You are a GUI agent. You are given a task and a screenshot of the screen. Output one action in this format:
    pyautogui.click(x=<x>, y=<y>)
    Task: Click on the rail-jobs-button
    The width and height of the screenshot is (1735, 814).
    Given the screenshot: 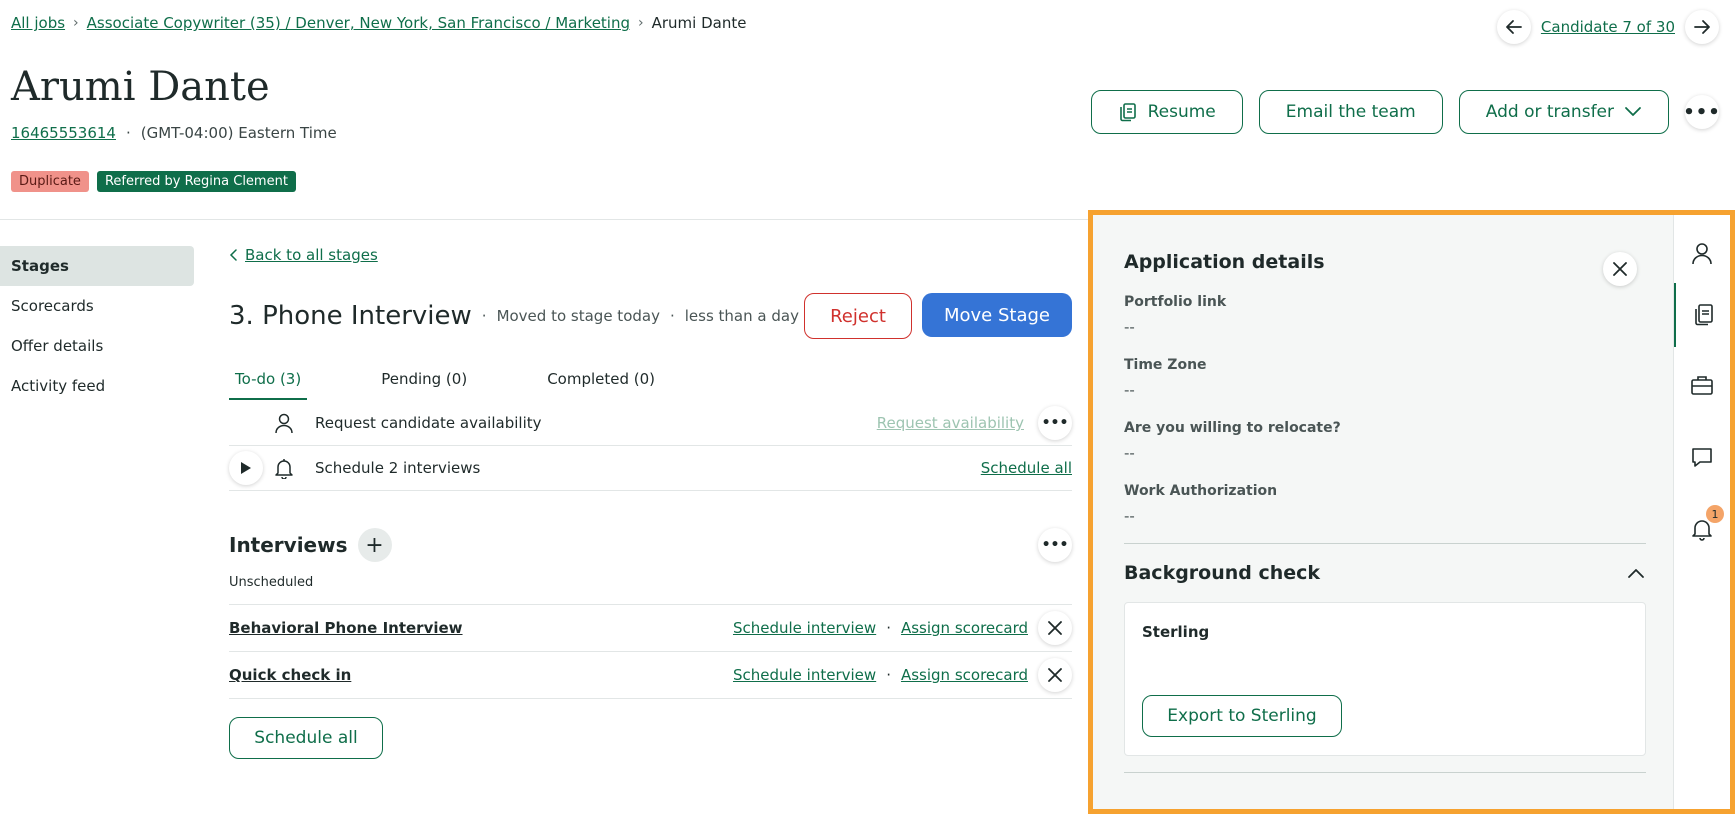 What is the action you would take?
    pyautogui.click(x=1702, y=385)
    